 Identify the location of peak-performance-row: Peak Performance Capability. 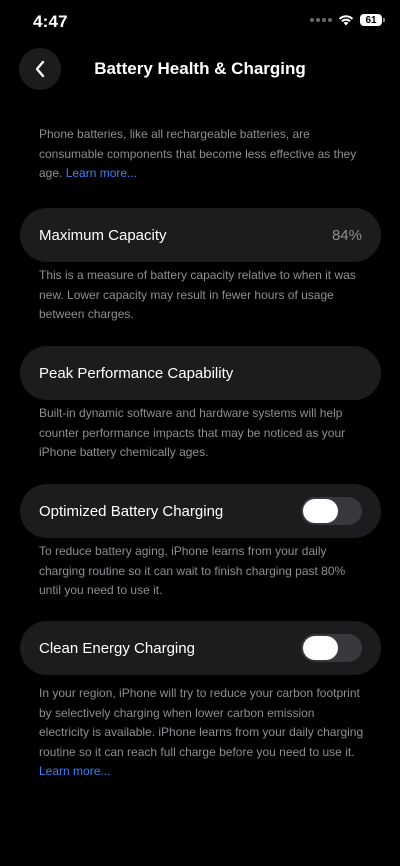
(200, 373).